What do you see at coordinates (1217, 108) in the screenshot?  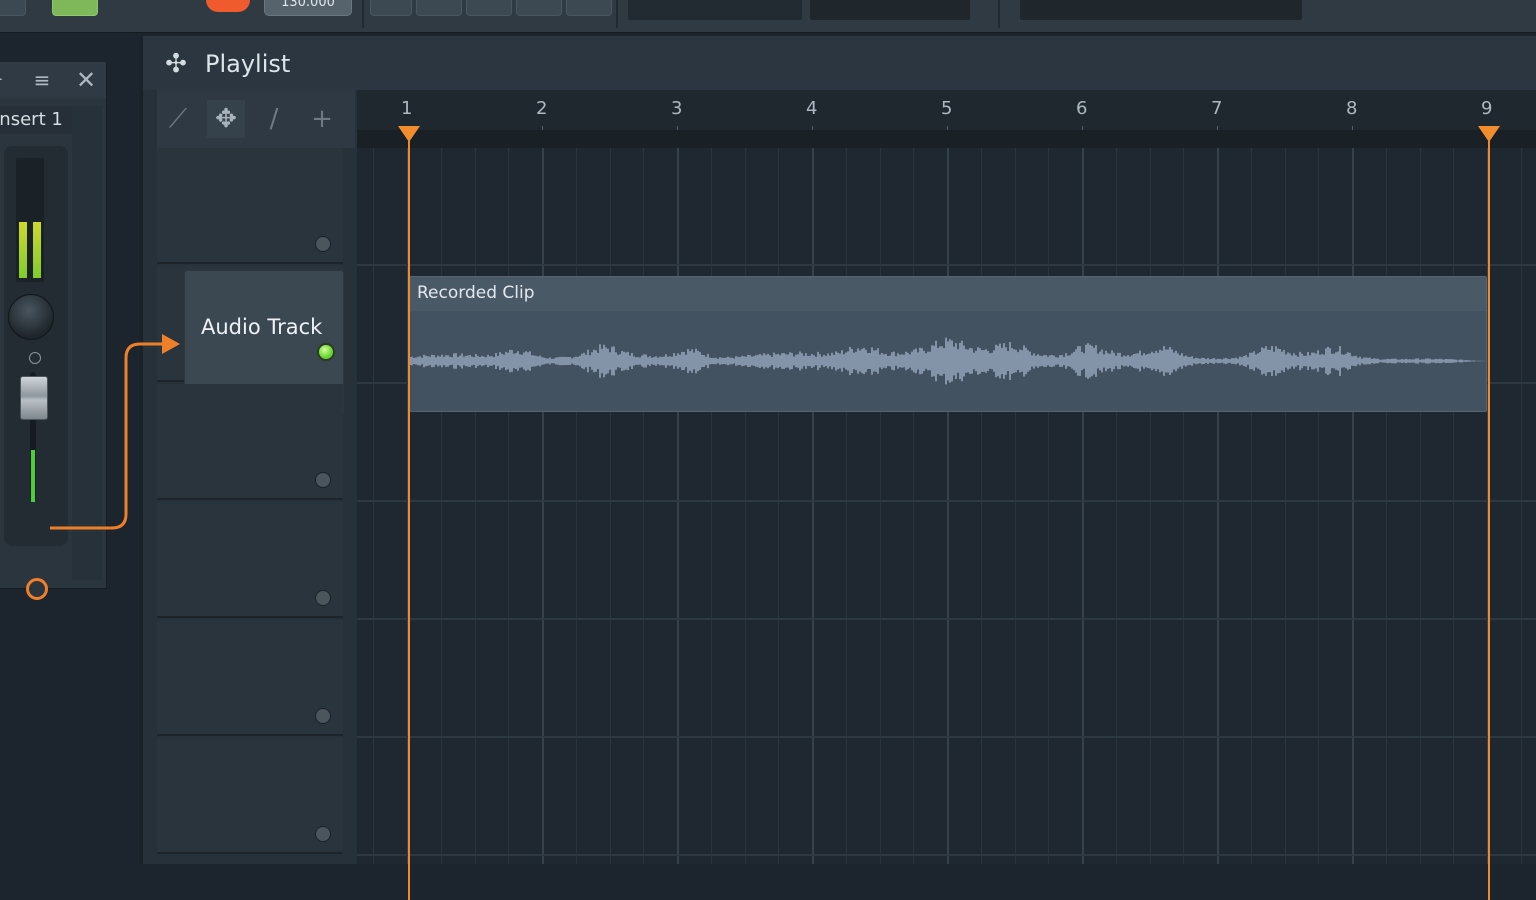 I see `bar-number: 7` at bounding box center [1217, 108].